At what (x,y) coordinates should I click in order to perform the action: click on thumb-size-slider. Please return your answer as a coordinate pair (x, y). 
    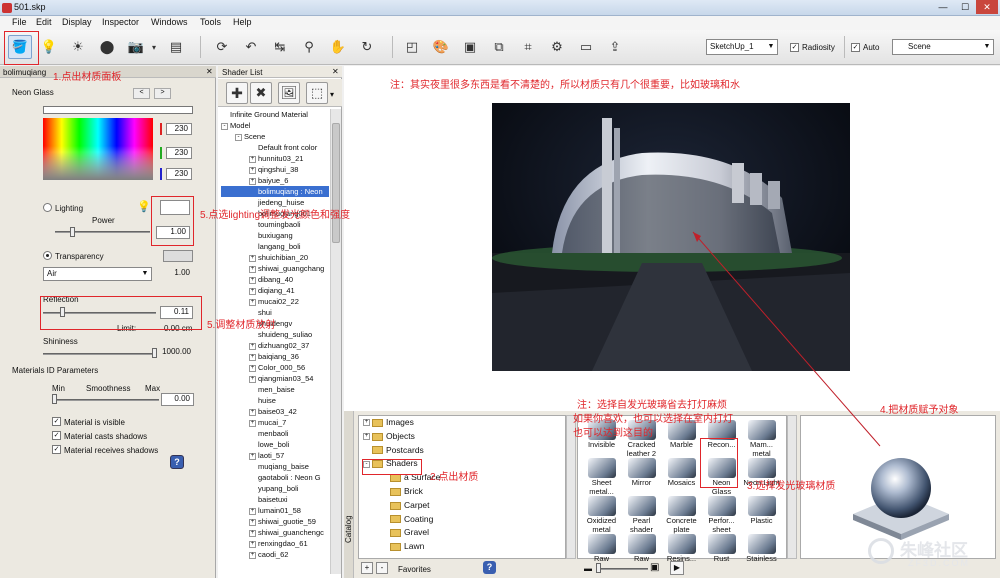
    Looking at the image, I should click on (622, 569).